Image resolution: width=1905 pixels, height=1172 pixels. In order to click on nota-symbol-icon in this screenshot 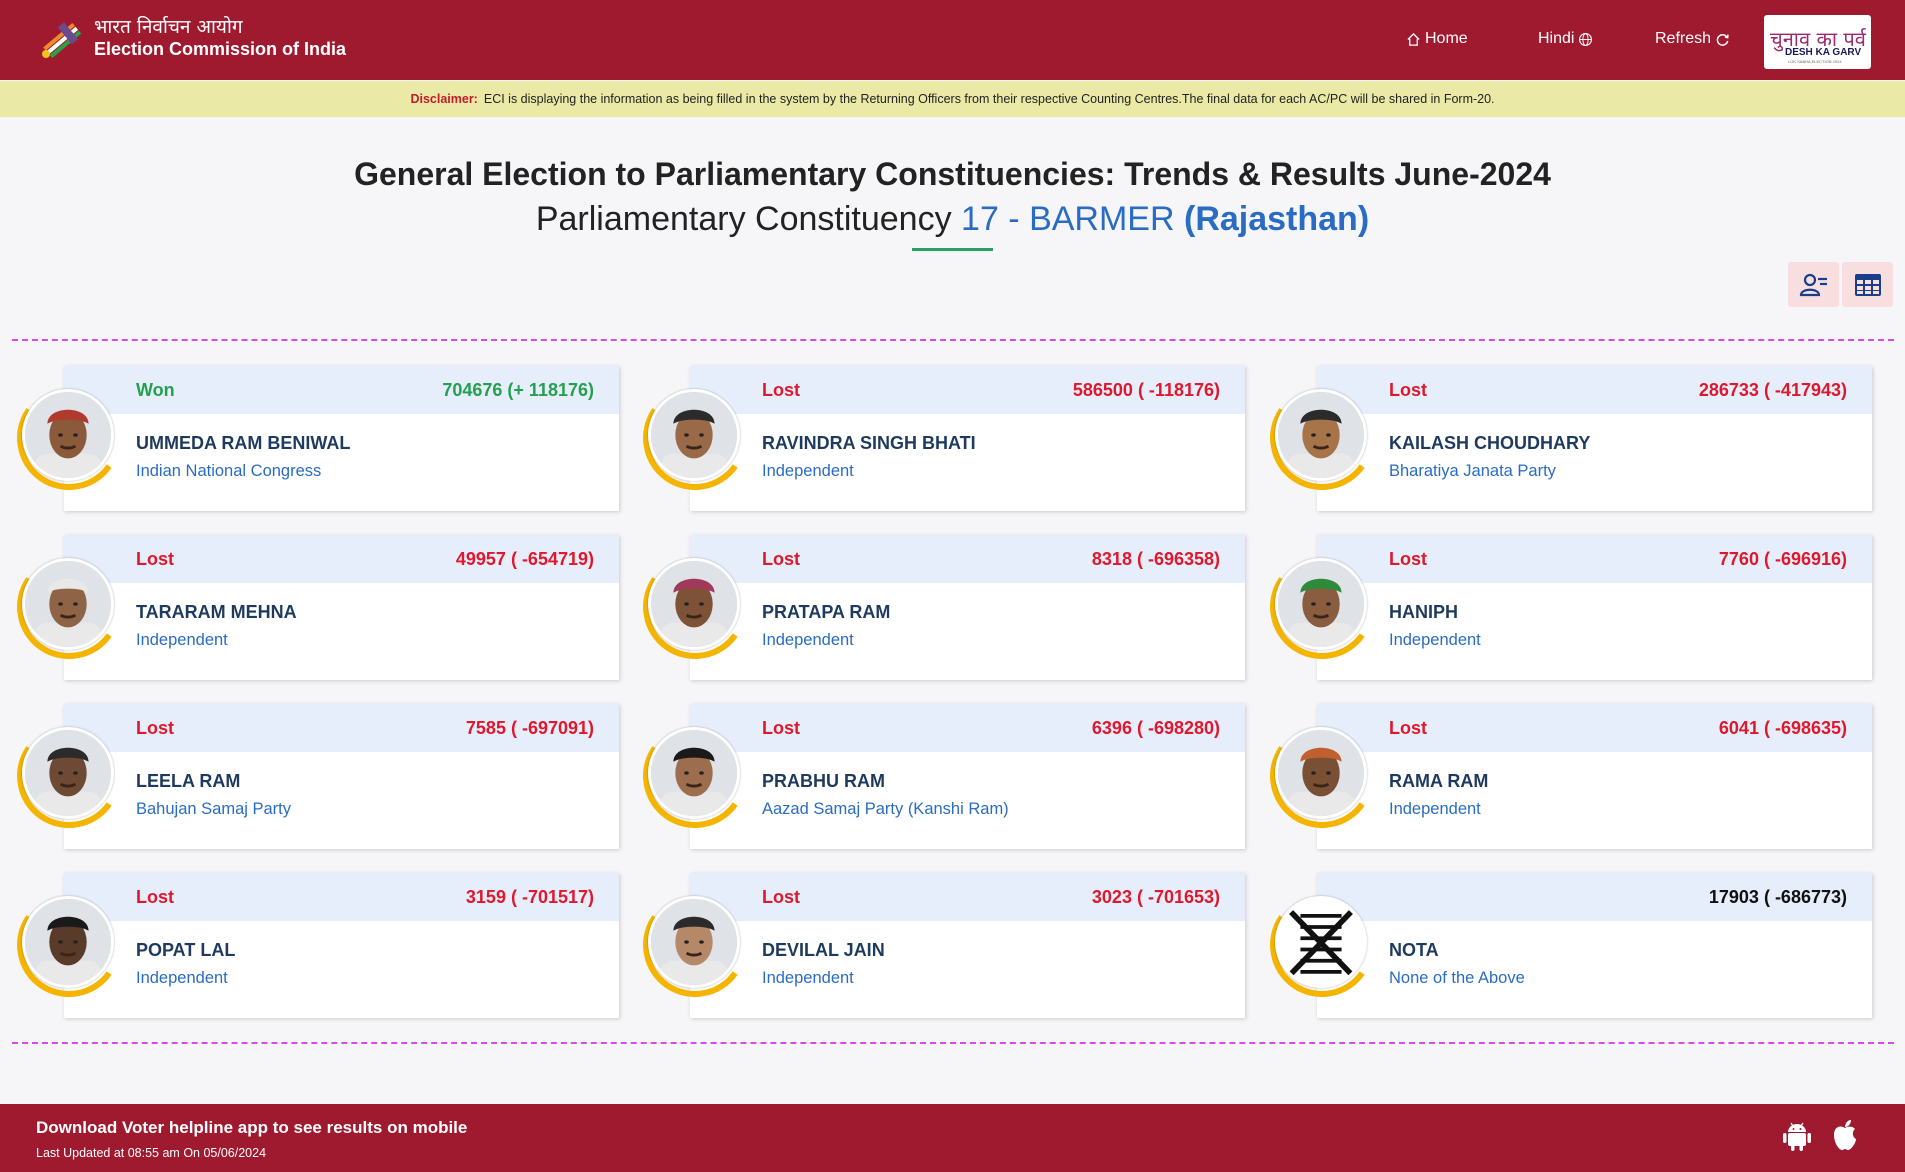, I will do `click(1321, 942)`.